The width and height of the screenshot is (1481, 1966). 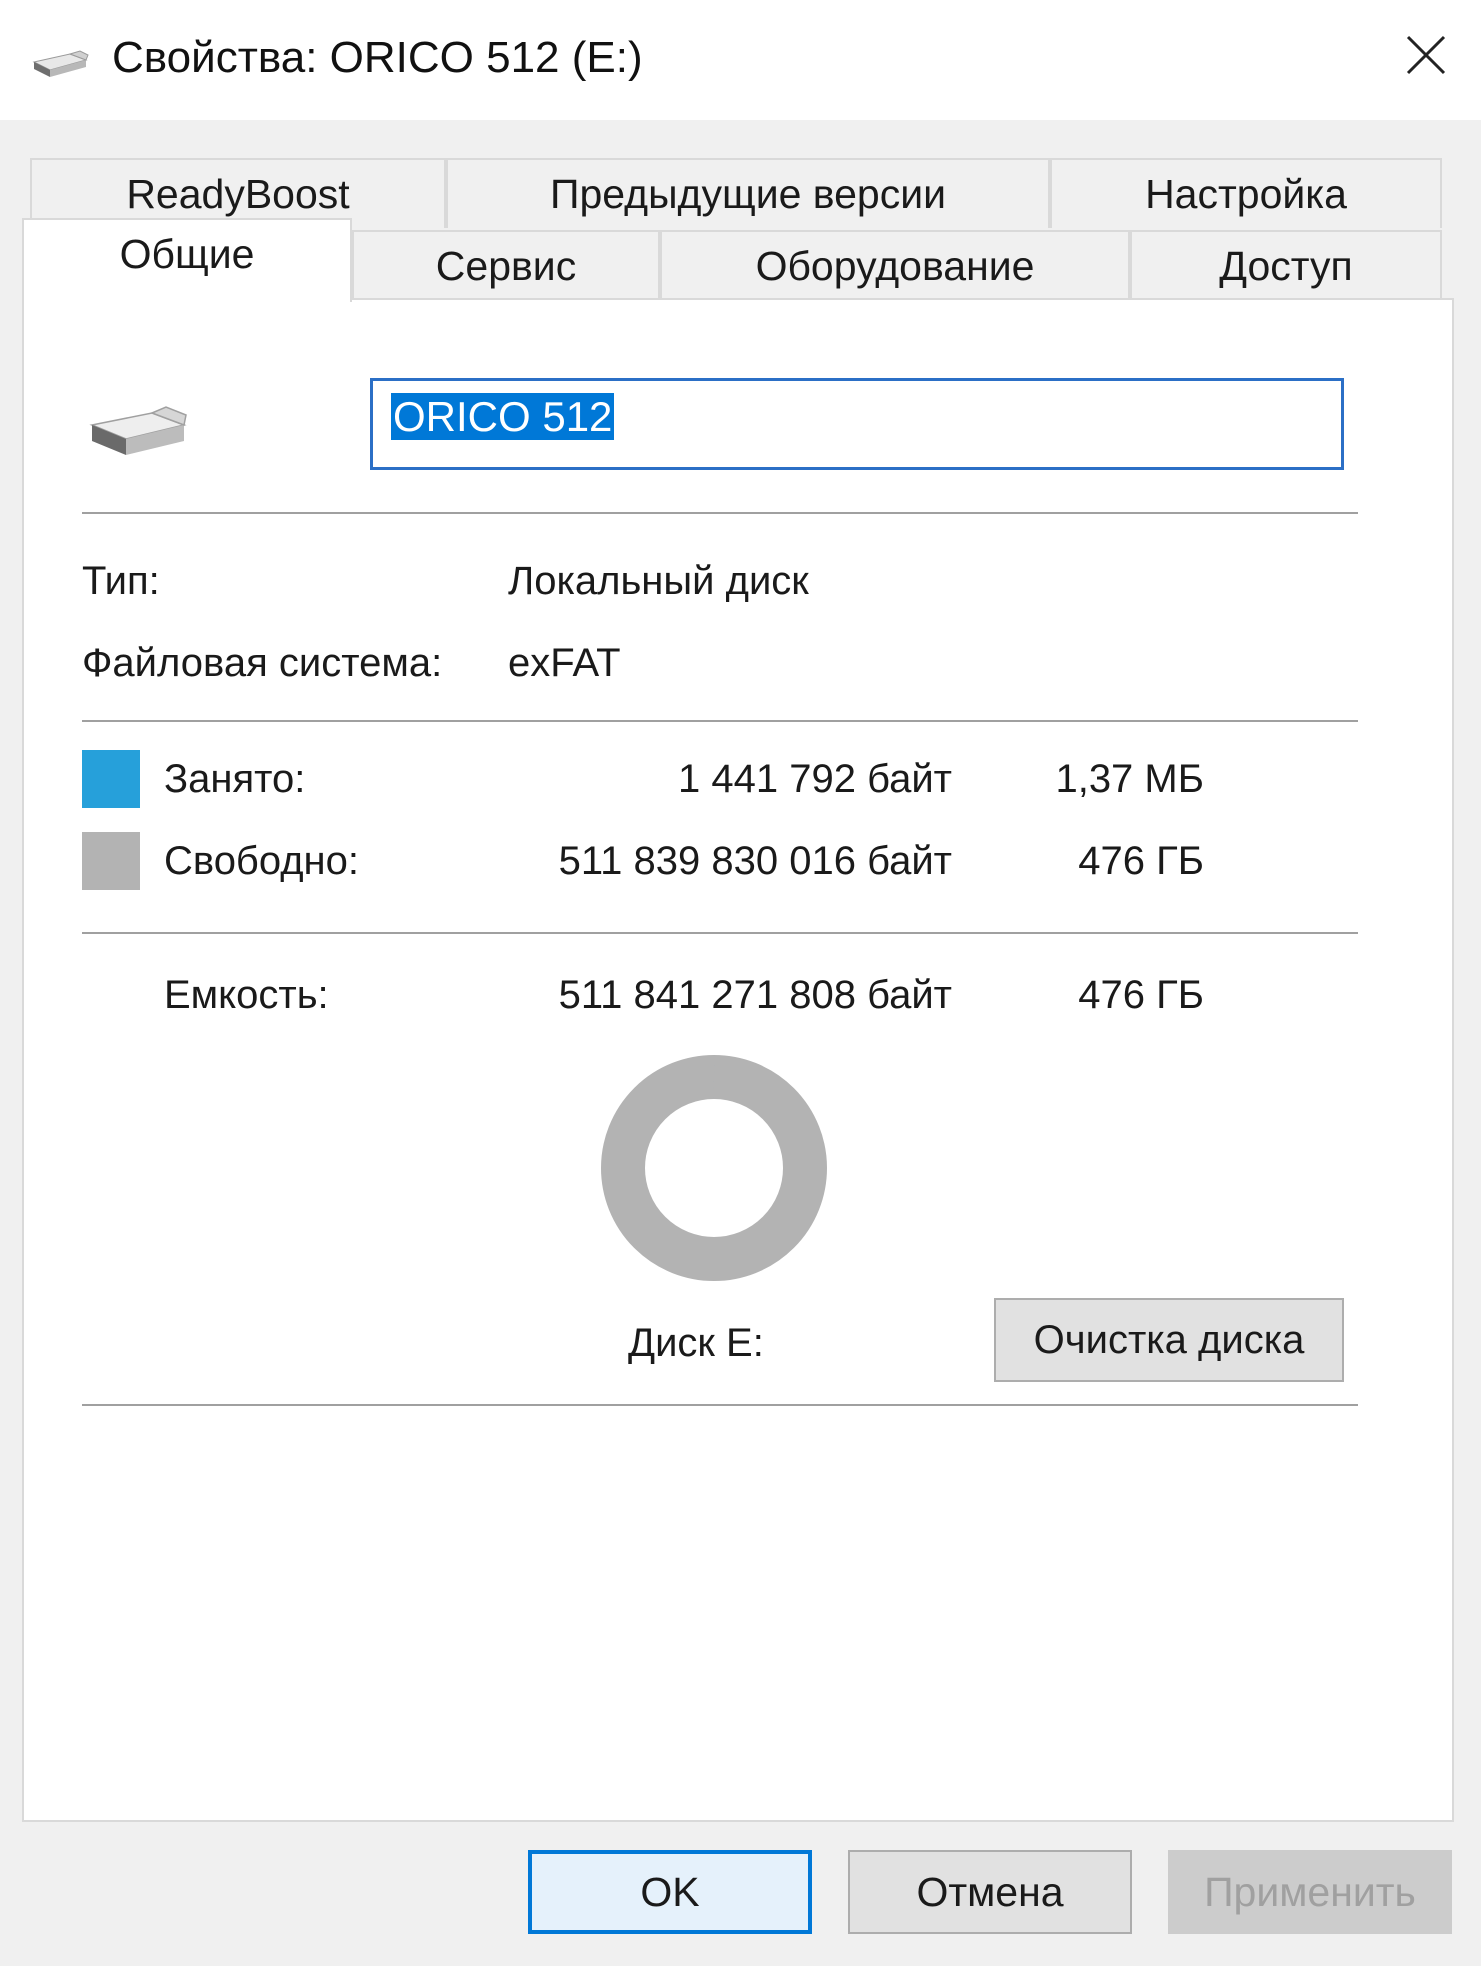 I want to click on used-bytes: 1 441 792 байт, so click(x=815, y=779).